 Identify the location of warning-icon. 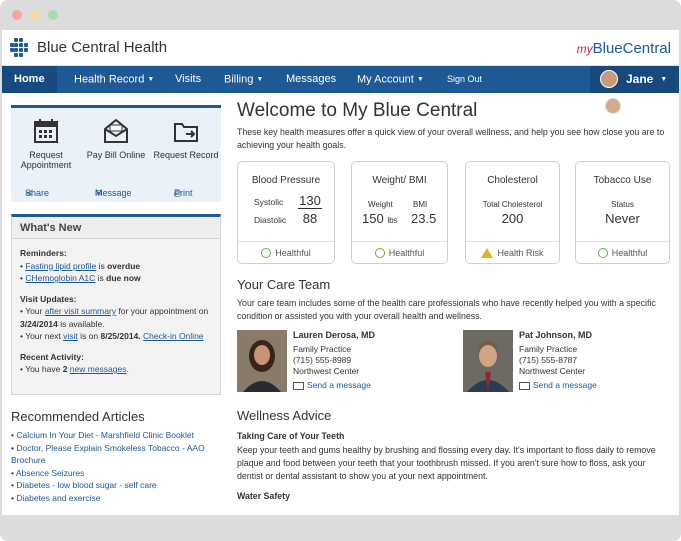
(487, 252).